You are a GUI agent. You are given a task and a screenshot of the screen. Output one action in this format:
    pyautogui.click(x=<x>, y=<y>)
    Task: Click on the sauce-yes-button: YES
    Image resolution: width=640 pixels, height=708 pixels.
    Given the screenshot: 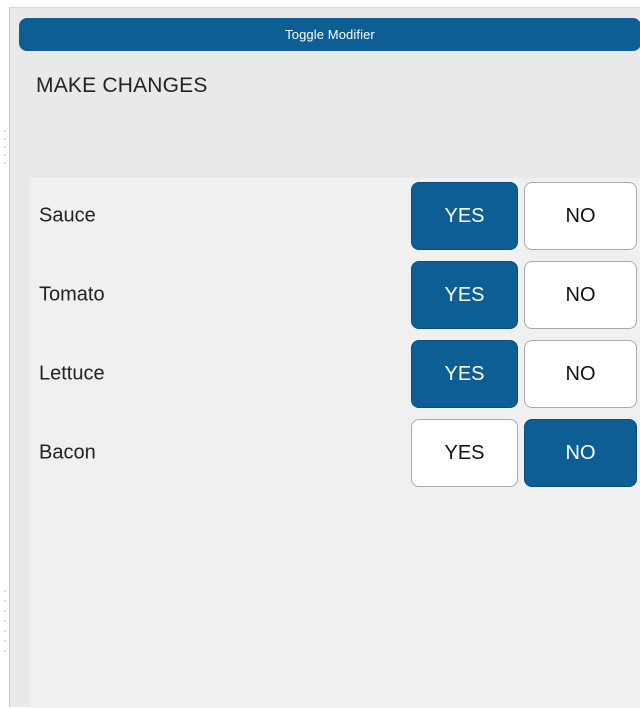 What is the action you would take?
    pyautogui.click(x=464, y=216)
    